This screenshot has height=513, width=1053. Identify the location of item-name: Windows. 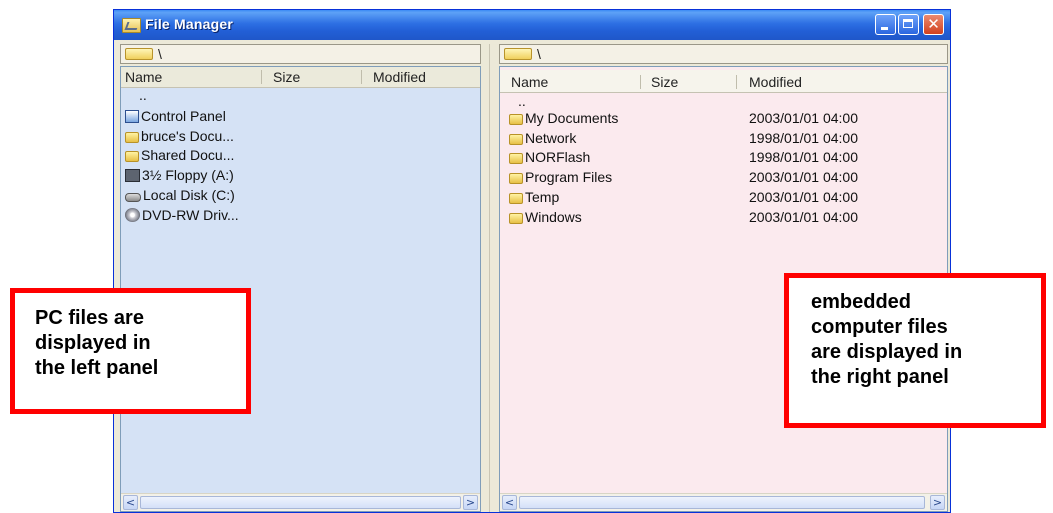
(553, 217).